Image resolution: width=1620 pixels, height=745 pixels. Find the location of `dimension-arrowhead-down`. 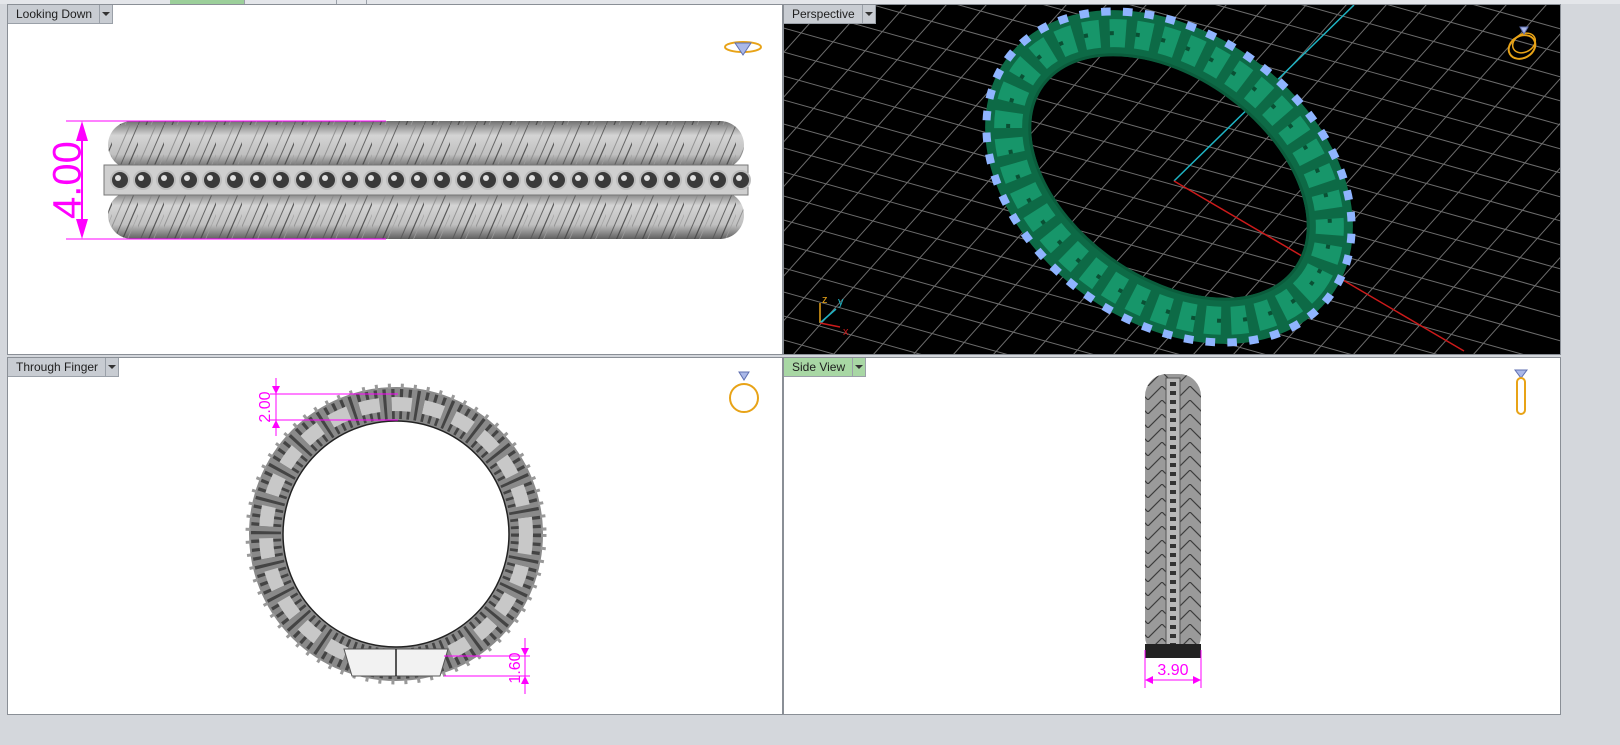

dimension-arrowhead-down is located at coordinates (82, 229).